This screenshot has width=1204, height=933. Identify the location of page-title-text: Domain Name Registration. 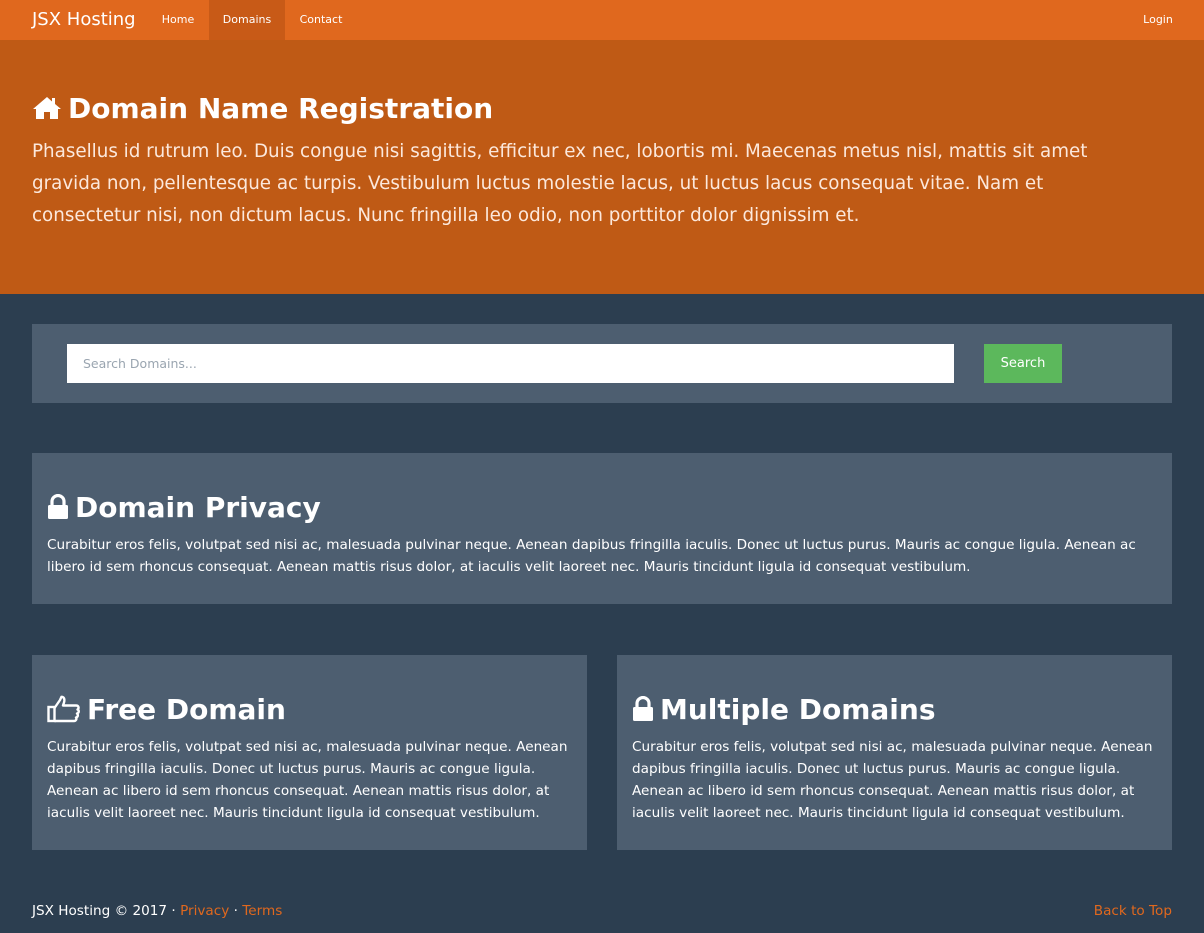
(281, 108).